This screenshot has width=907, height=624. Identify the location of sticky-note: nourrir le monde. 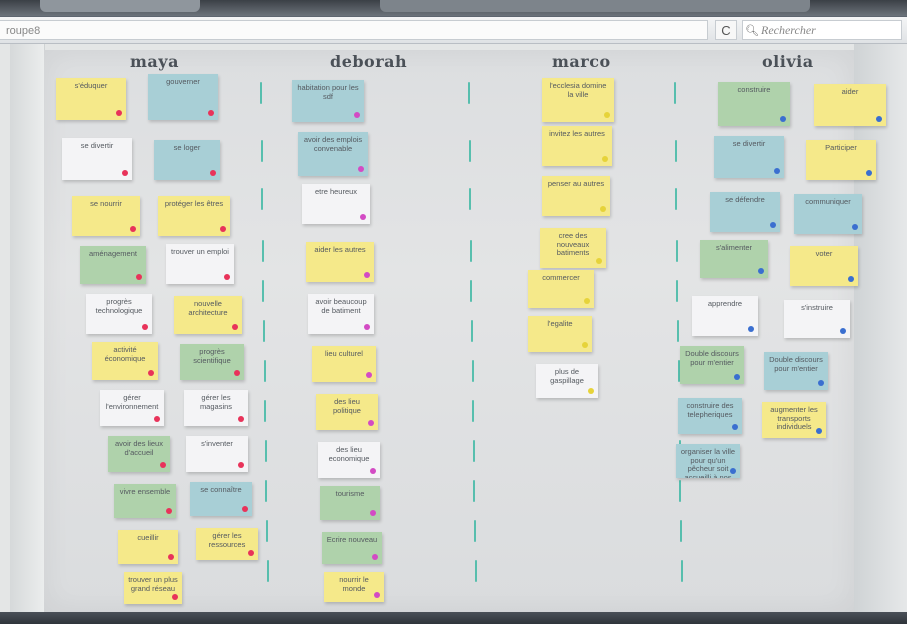
(354, 587).